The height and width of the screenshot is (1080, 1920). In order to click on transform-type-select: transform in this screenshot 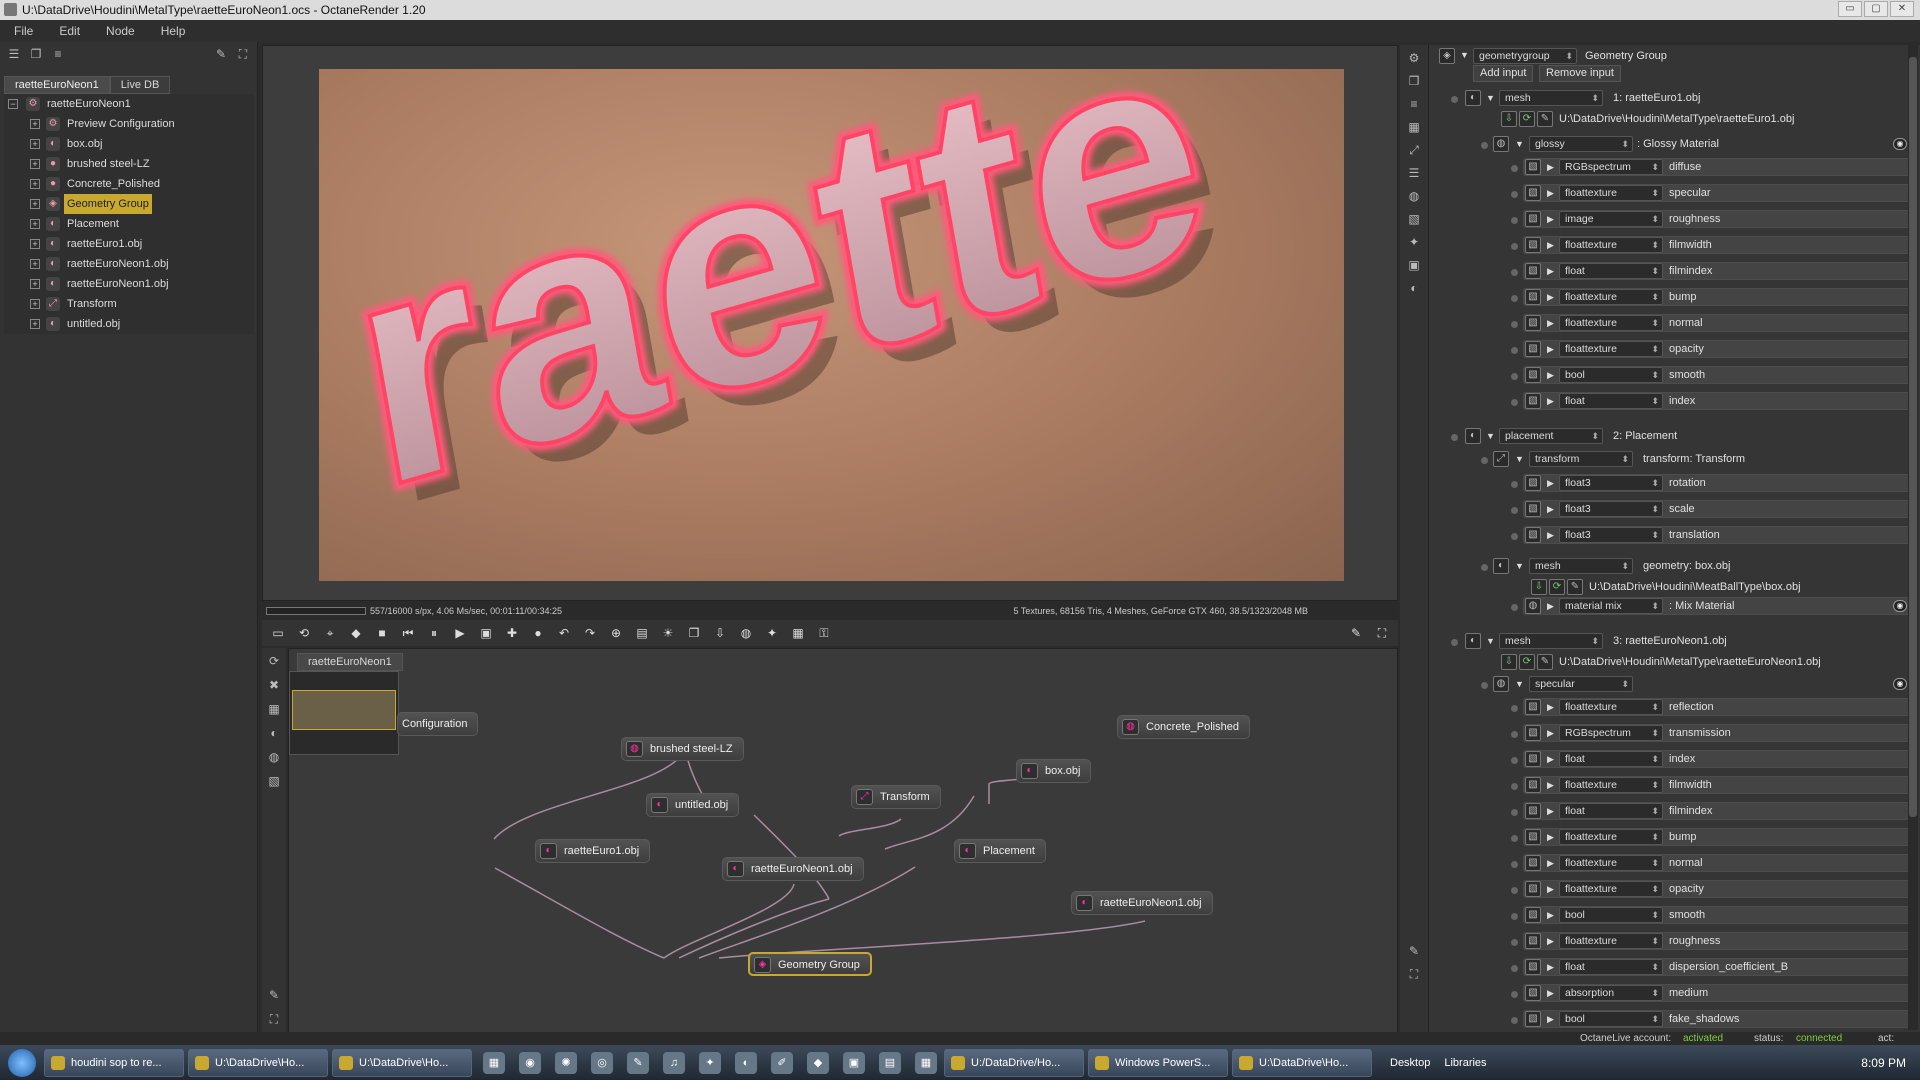, I will do `click(1581, 459)`.